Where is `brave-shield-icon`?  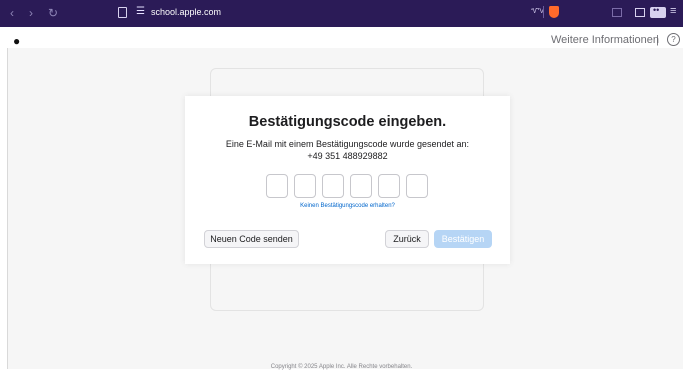
brave-shield-icon is located at coordinates (554, 12).